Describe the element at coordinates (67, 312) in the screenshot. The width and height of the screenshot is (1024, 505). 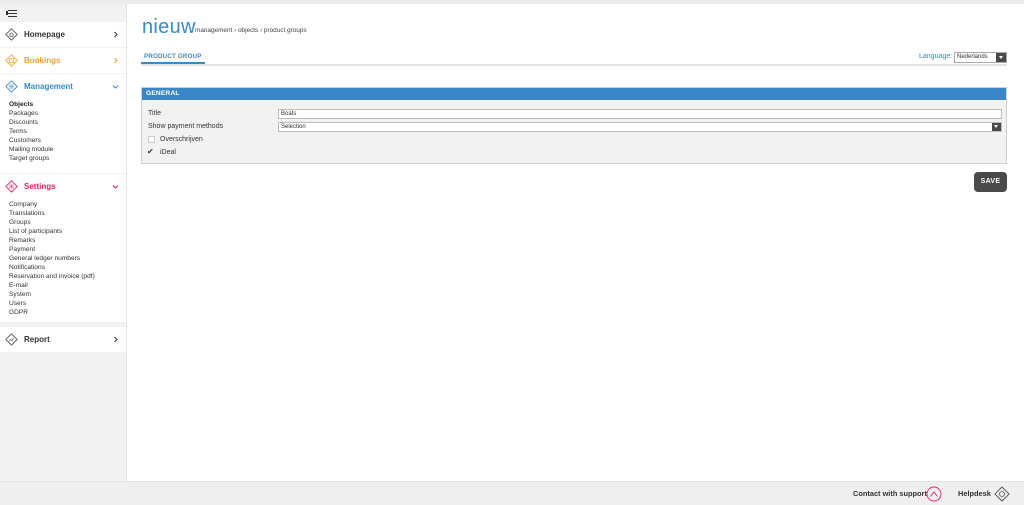
I see `sidebar-subitem-gdpr: GDPR` at that location.